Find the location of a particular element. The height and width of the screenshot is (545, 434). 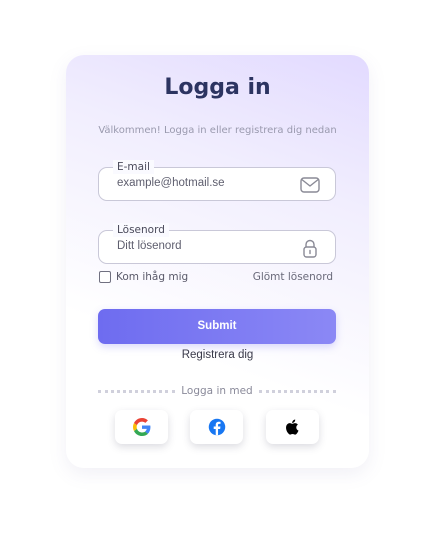

remember-checkbox is located at coordinates (105, 277).